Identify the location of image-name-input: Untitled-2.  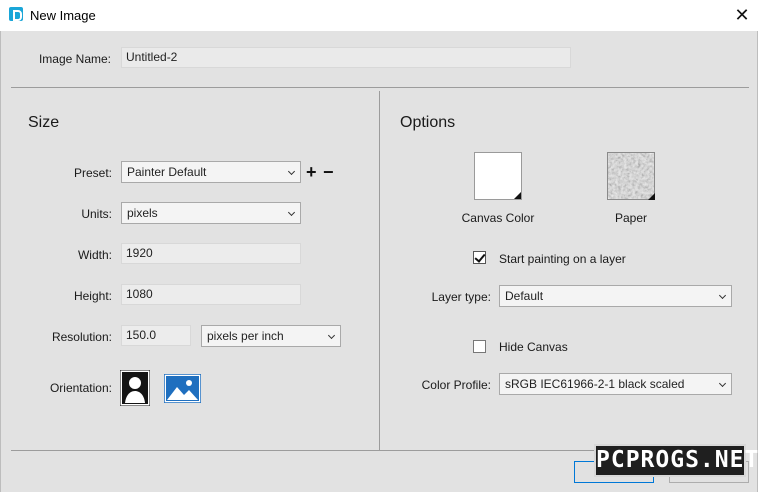
(346, 57).